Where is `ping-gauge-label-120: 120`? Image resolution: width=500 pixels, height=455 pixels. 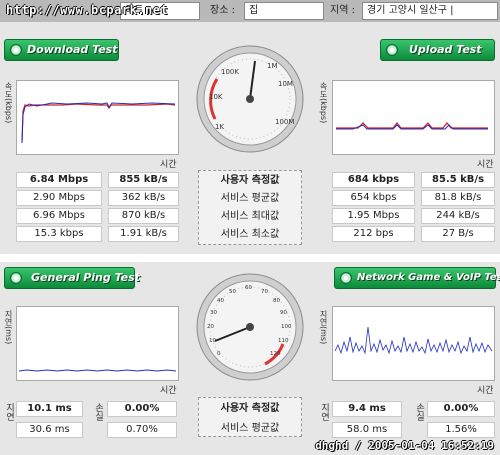 ping-gauge-label-120: 120 is located at coordinates (275, 354).